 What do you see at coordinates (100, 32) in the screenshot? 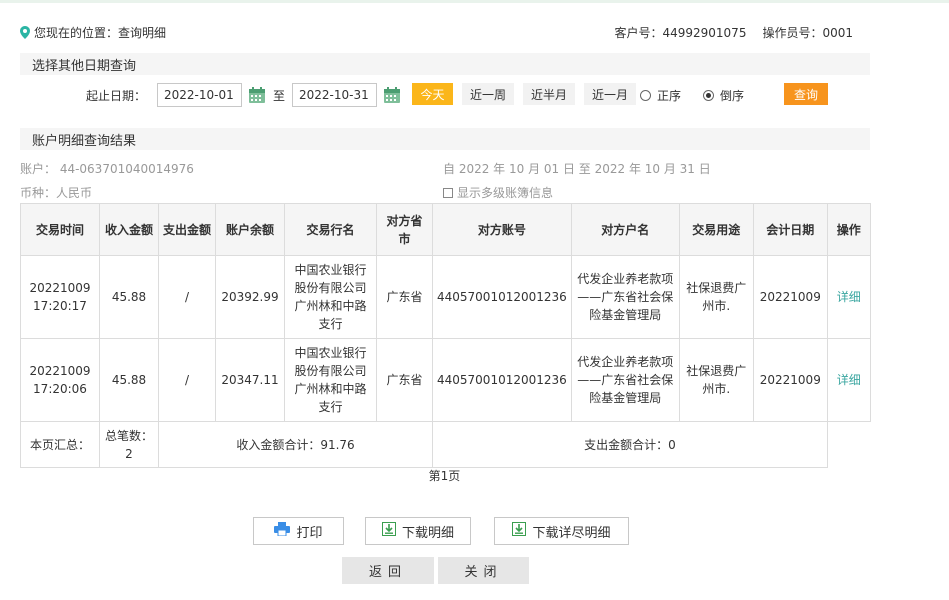
I see `location-label: 您现在的位置：查询明细` at bounding box center [100, 32].